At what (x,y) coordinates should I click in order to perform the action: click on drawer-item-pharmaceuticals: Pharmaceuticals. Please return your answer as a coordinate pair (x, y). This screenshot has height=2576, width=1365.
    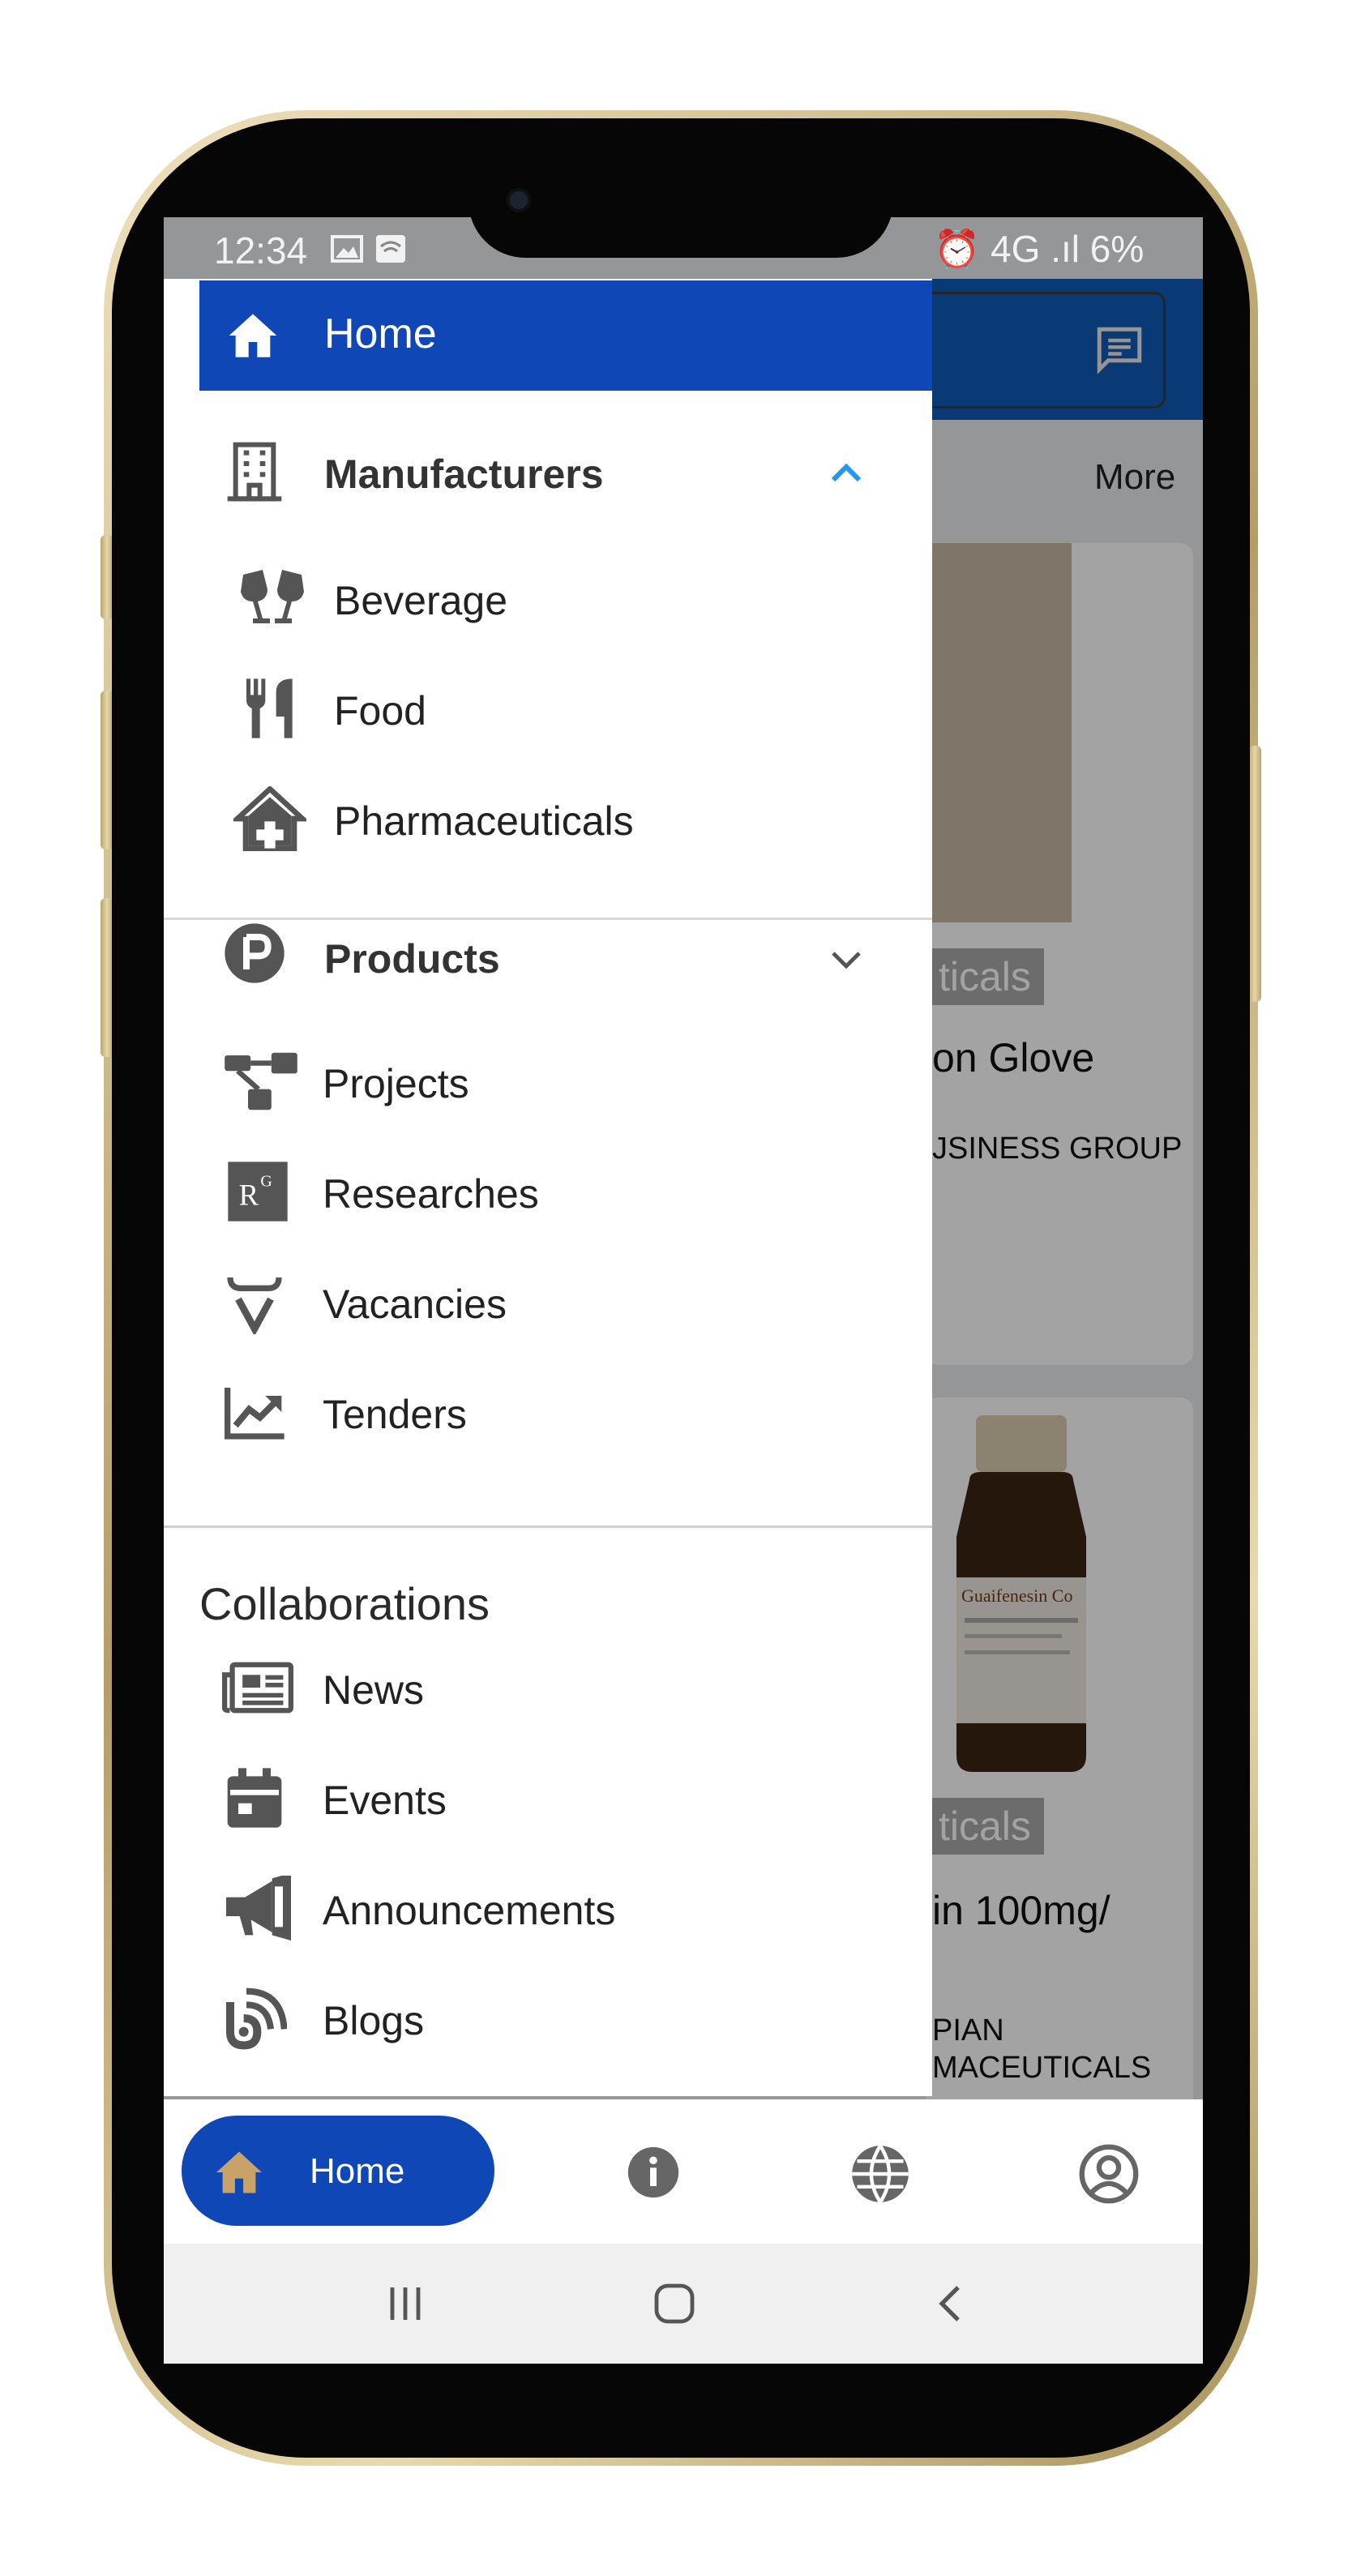
    Looking at the image, I should click on (548, 821).